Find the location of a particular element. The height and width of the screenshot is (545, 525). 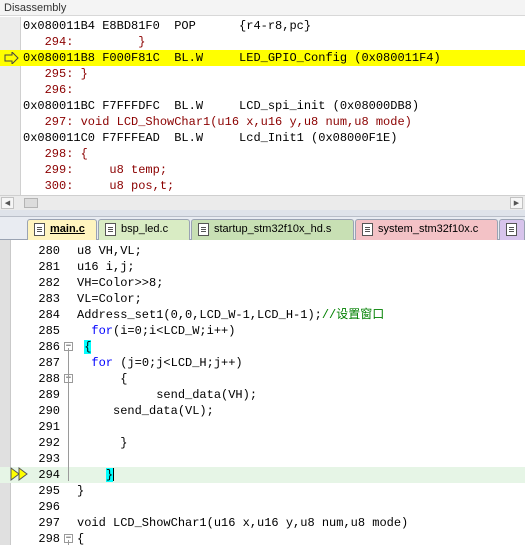

line-number: 297 is located at coordinates (49, 523).